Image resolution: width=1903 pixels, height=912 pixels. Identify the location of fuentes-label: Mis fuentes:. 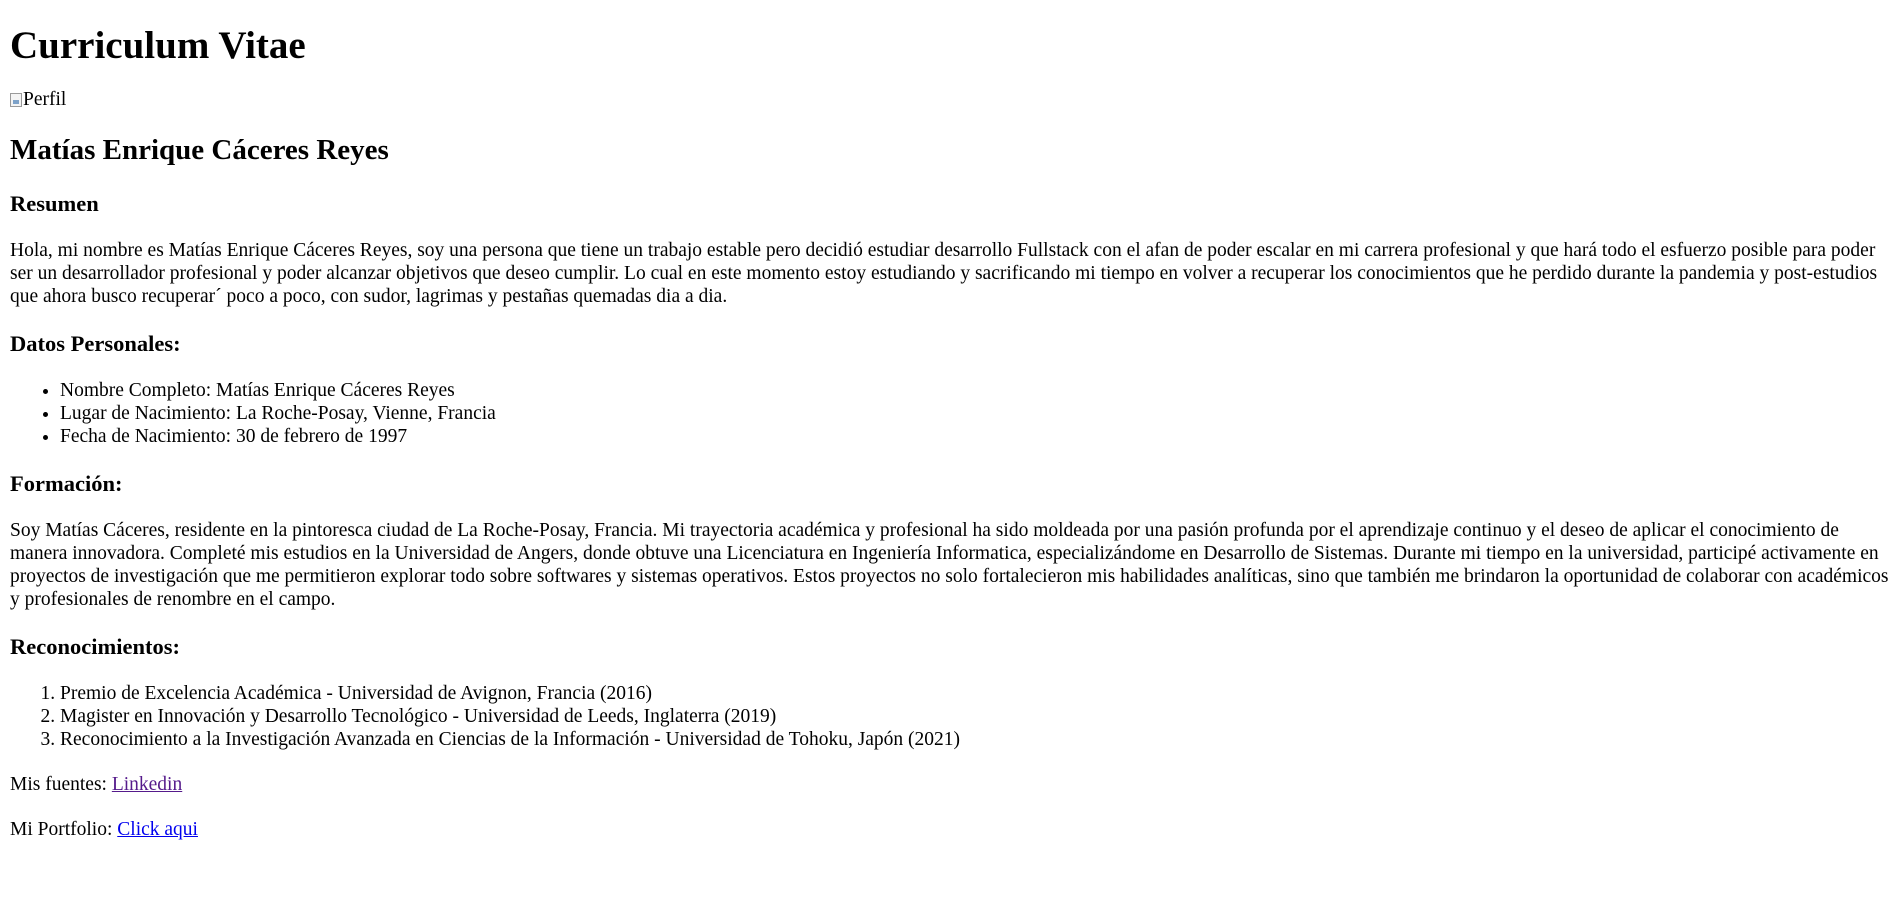
(61, 784).